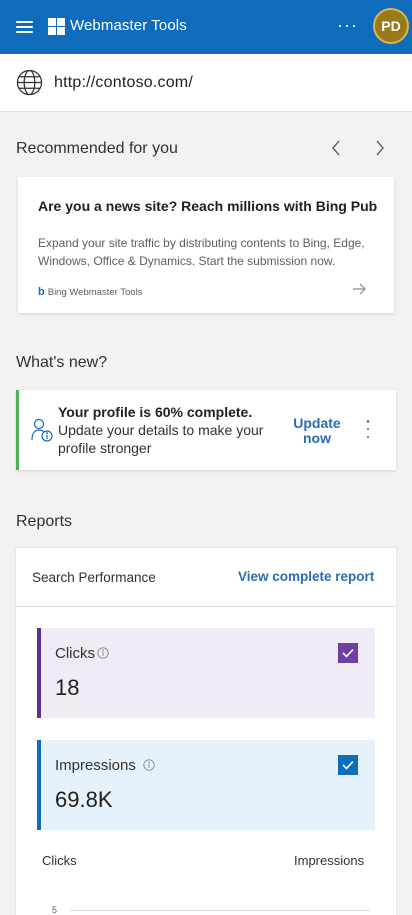 This screenshot has height=915, width=412. What do you see at coordinates (359, 289) in the screenshot?
I see `arrow-right-icon` at bounding box center [359, 289].